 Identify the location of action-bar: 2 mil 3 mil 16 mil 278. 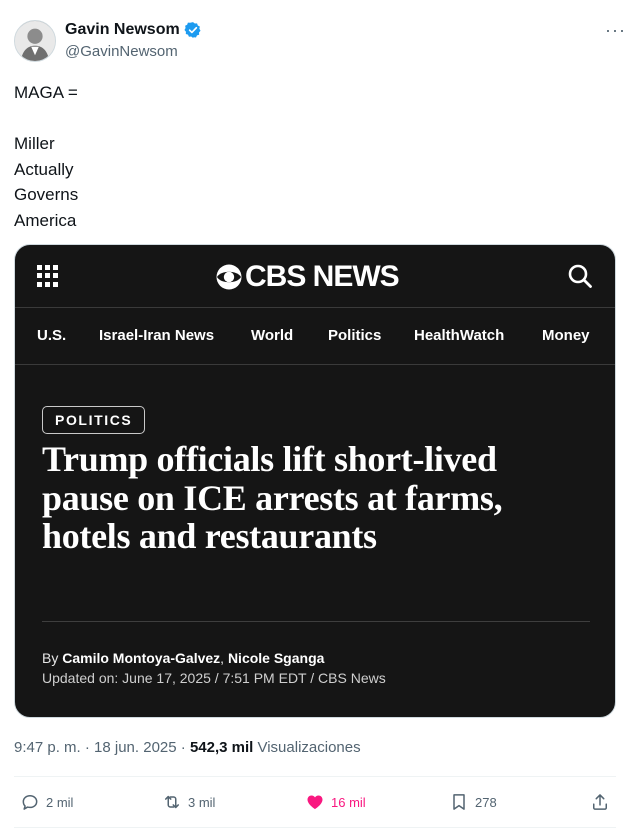
(320, 803).